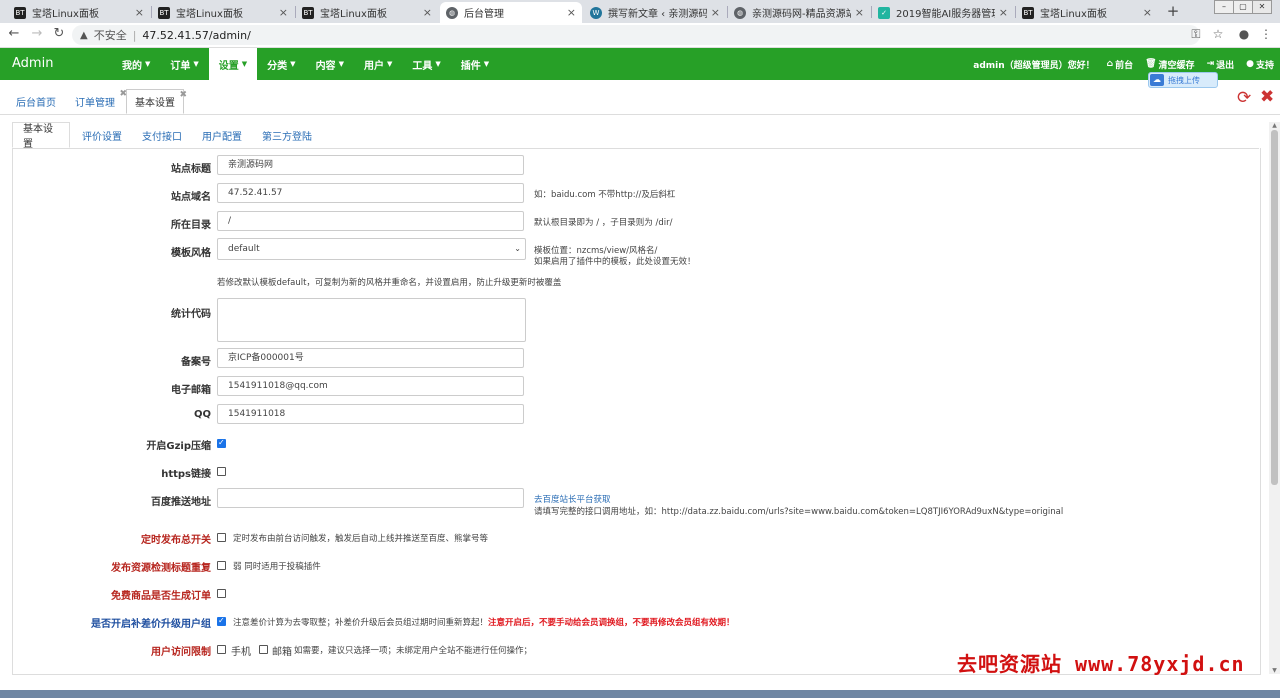 This screenshot has width=1280, height=698. I want to click on subtab-third-party-login: 第三方登陆, so click(287, 135).